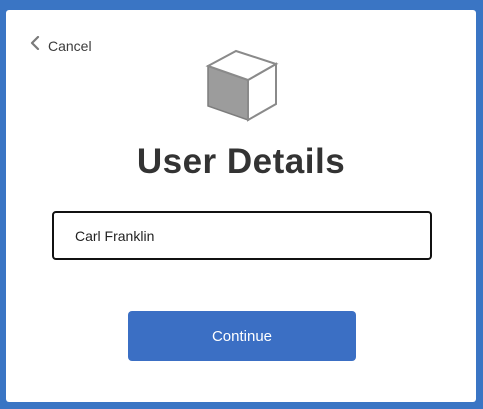 The width and height of the screenshot is (483, 409). What do you see at coordinates (242, 235) in the screenshot?
I see `name-input` at bounding box center [242, 235].